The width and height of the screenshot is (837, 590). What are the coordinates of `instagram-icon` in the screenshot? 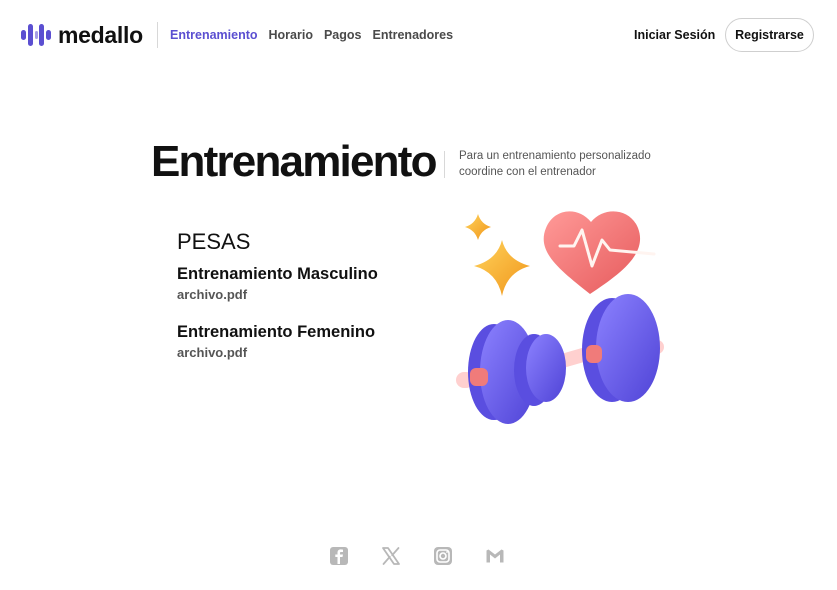 It's located at (443, 556).